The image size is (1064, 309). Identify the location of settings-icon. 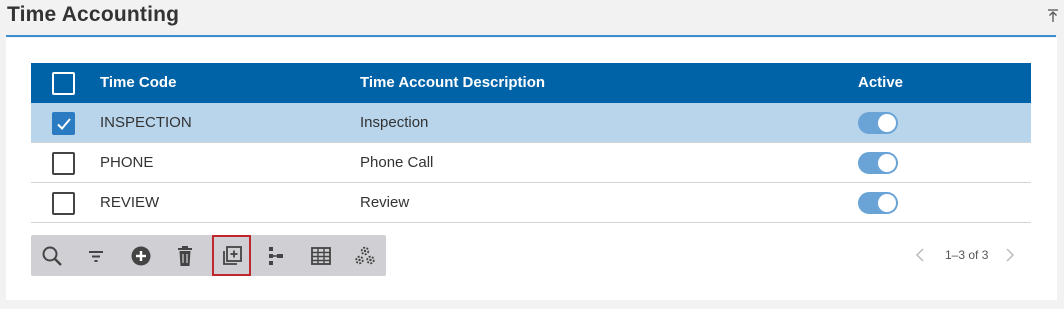
(365, 255).